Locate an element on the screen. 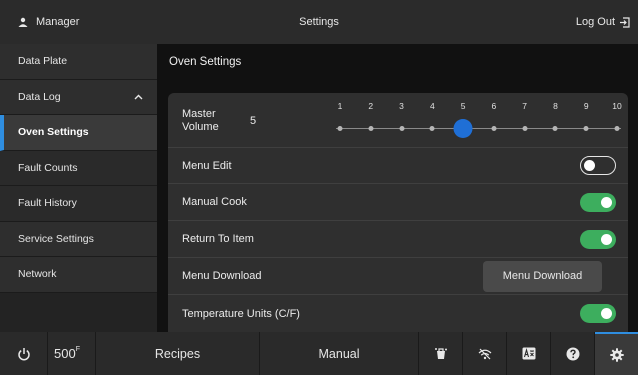 The image size is (638, 375). sidebar-item-label: Service Settings is located at coordinates (56, 238).